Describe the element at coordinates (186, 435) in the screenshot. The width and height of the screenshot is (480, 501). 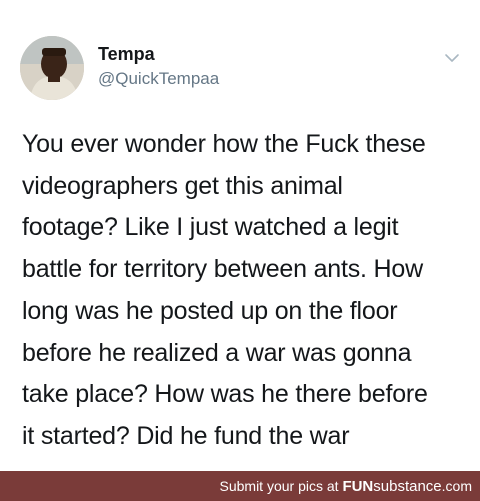
I see `tweet-text-line: it started? Did he fund the war` at that location.